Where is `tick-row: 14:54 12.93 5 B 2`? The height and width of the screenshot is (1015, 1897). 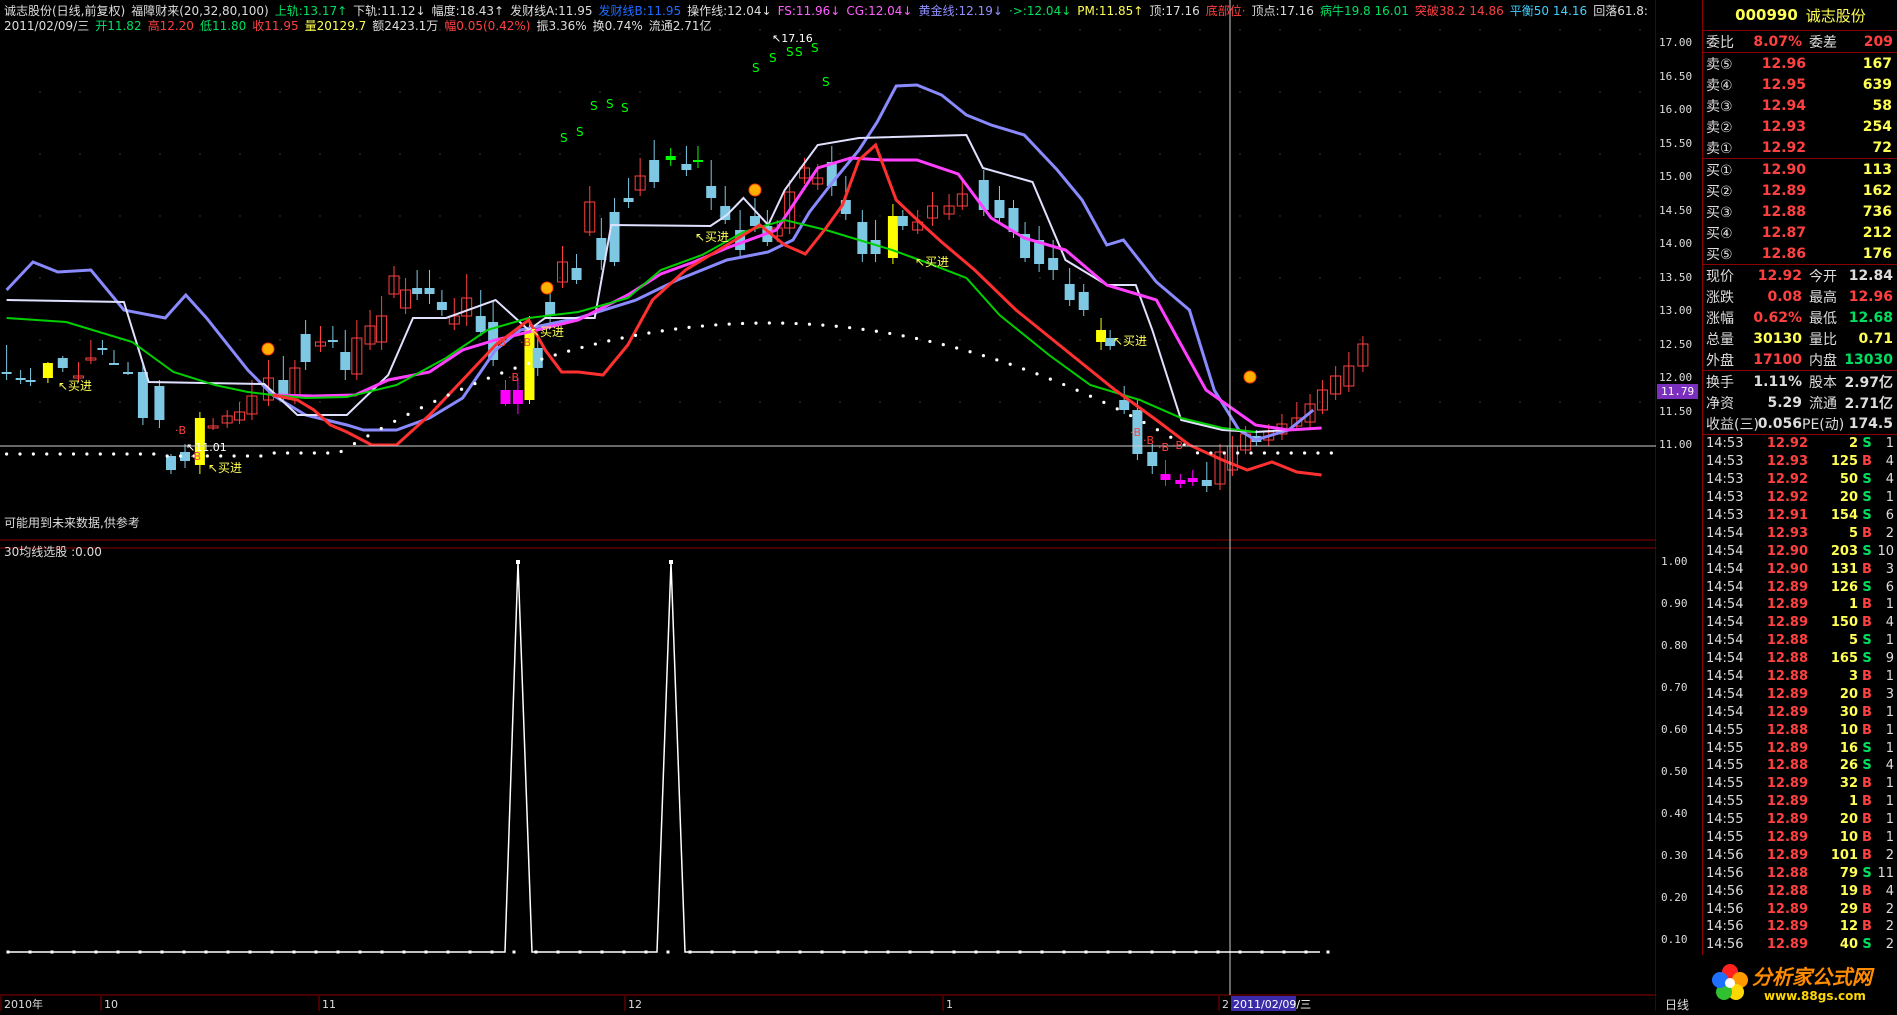 tick-row: 14:54 12.93 5 B 2 is located at coordinates (1800, 533).